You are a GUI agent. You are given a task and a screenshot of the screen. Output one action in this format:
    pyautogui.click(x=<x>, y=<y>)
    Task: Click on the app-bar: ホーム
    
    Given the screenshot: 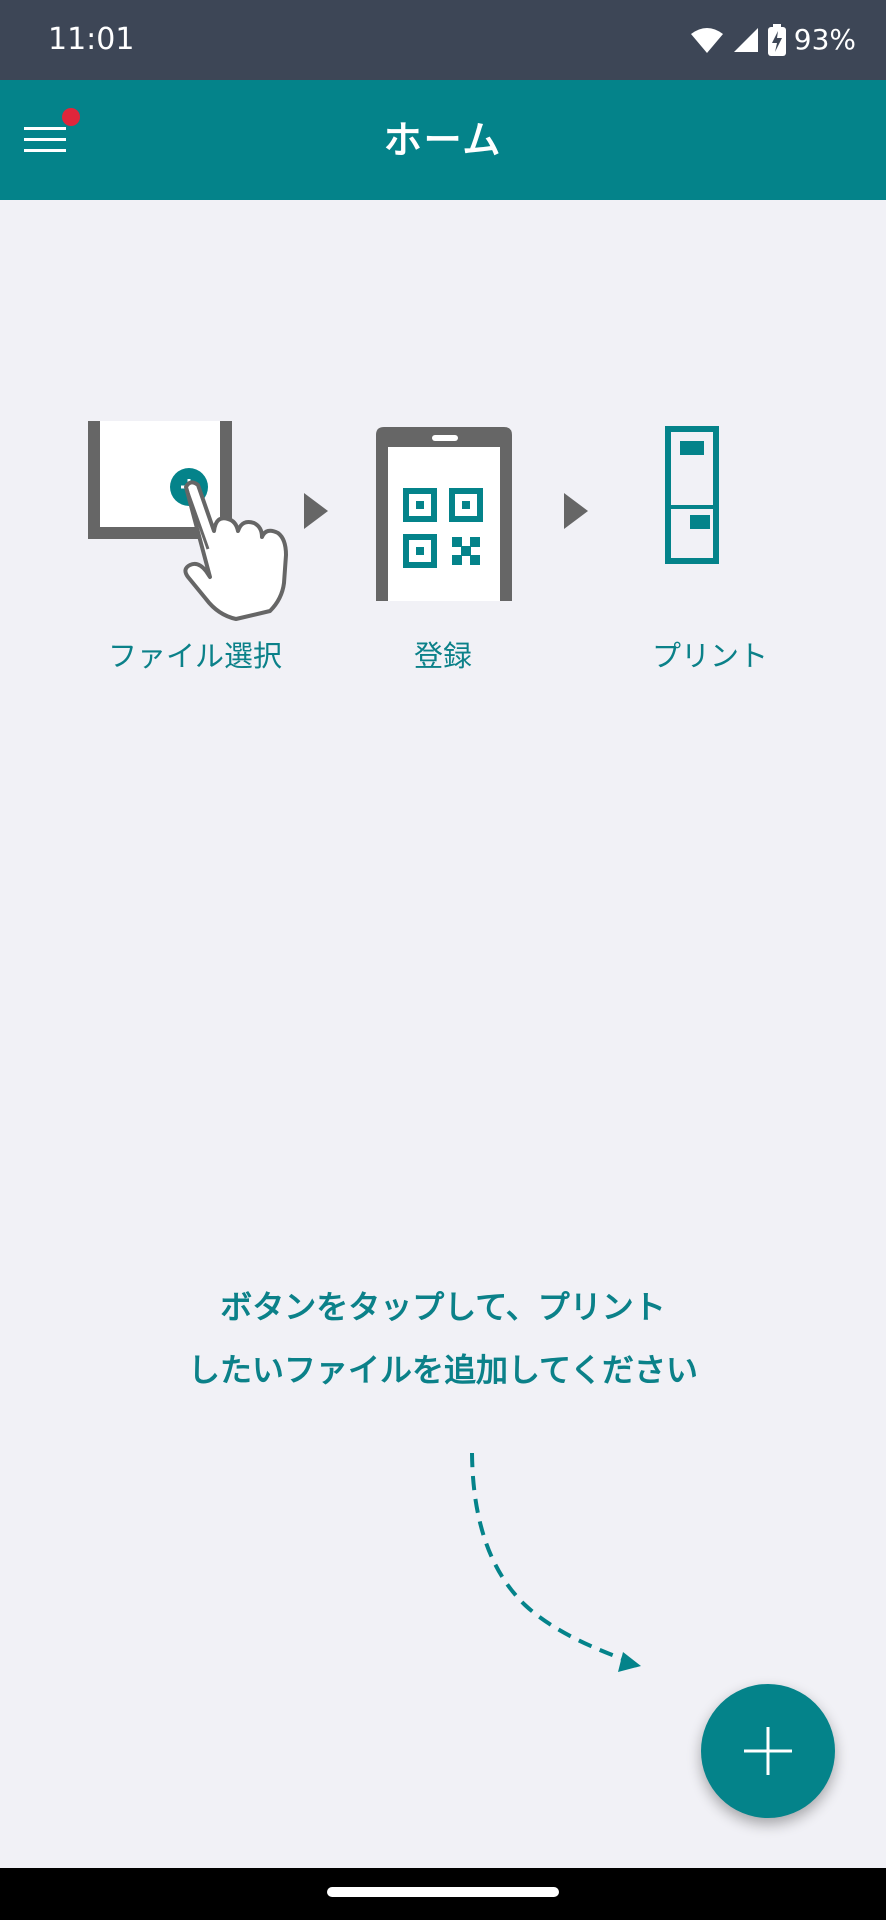 What is the action you would take?
    pyautogui.click(x=443, y=140)
    